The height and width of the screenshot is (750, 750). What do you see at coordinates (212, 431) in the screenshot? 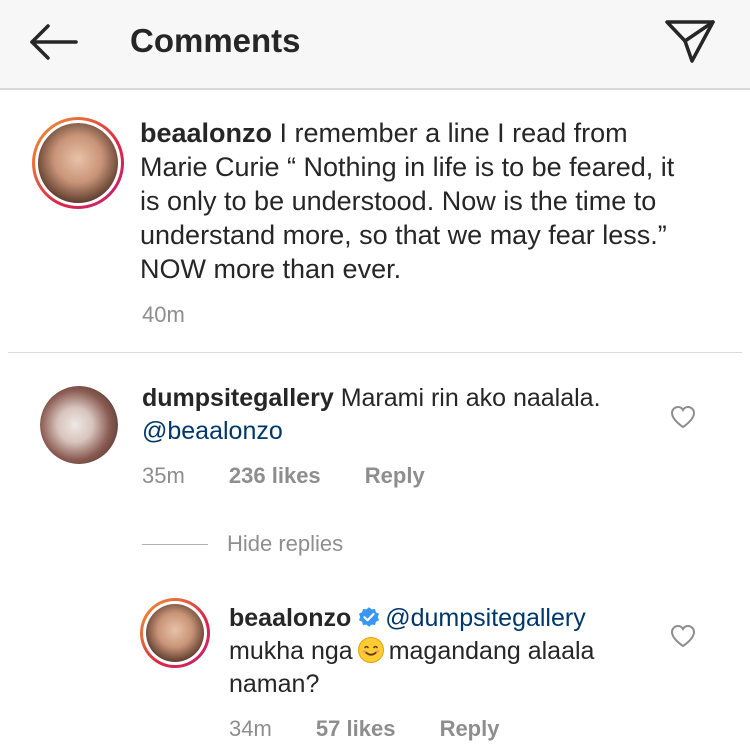
I see `comment-mention: @beaalonzo` at bounding box center [212, 431].